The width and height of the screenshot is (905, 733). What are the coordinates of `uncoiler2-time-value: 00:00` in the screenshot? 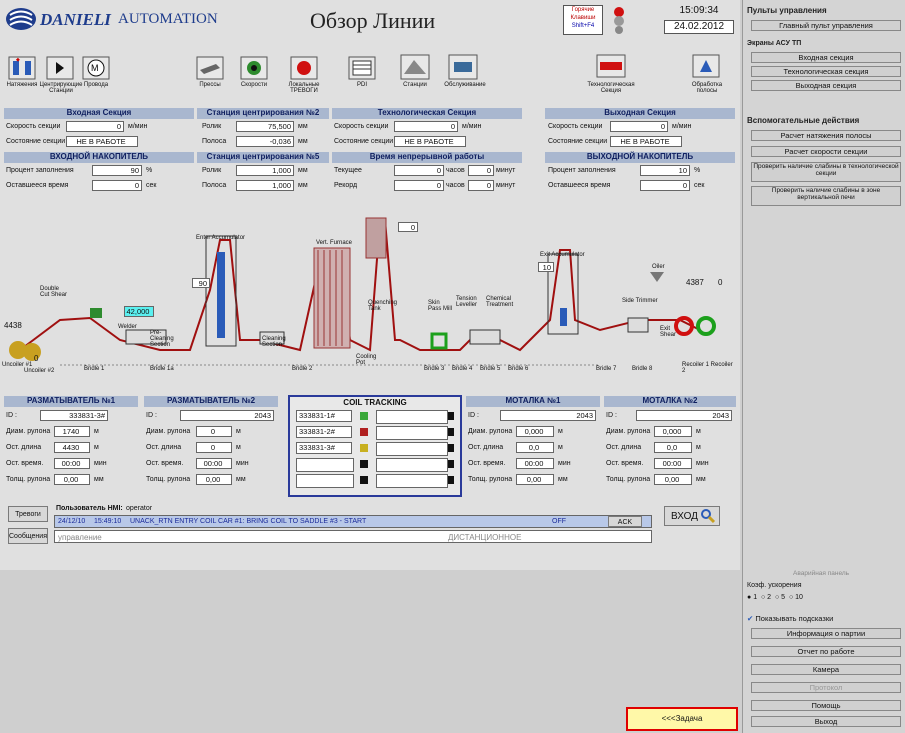 It's located at (214, 463).